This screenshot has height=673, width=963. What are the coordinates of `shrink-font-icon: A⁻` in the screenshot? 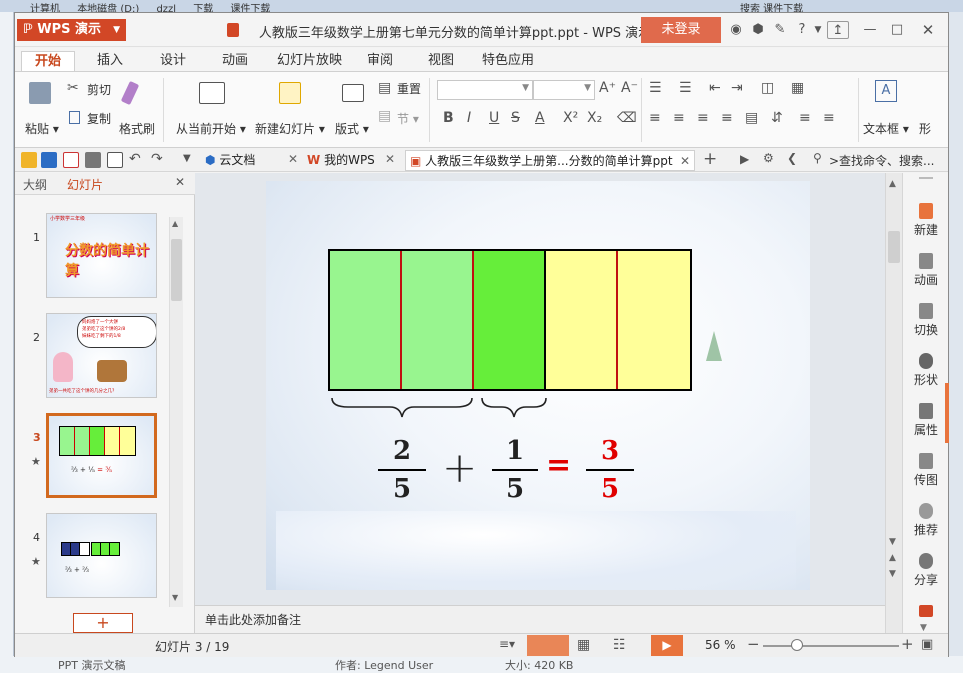 It's located at (629, 88).